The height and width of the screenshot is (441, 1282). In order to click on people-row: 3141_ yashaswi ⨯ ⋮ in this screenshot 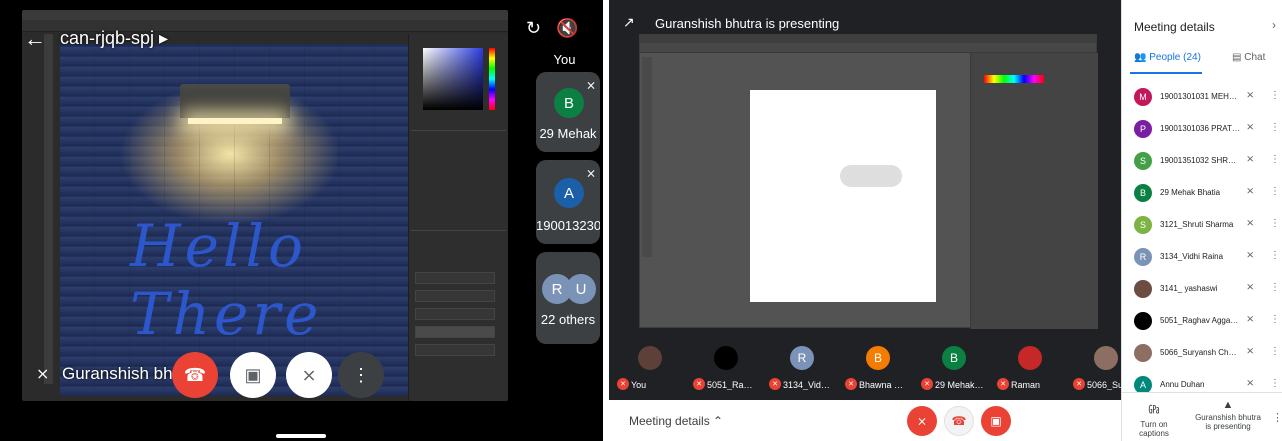, I will do `click(1202, 290)`.